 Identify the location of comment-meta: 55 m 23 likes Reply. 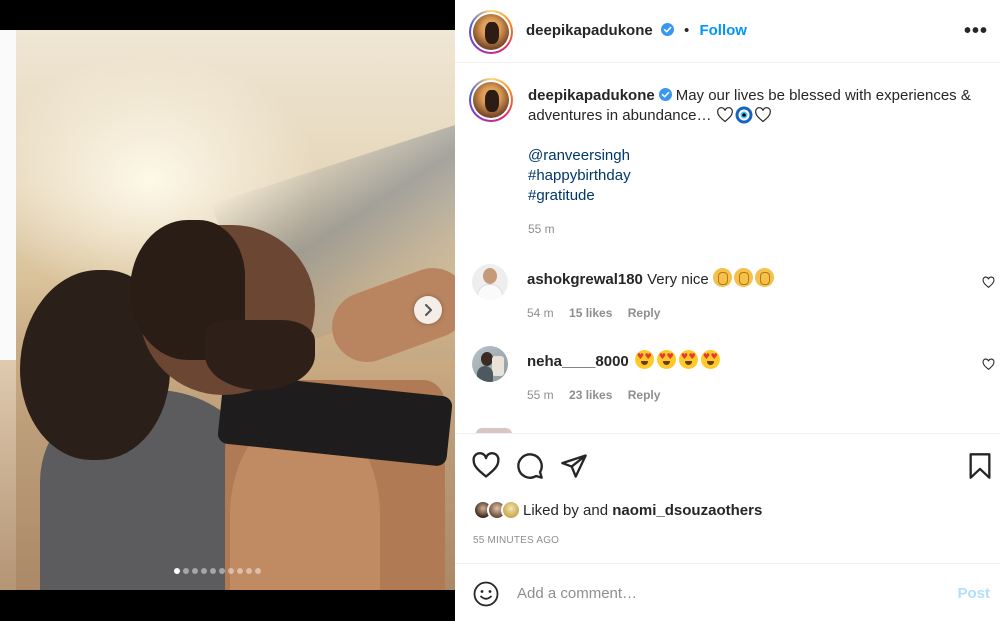
(599, 395).